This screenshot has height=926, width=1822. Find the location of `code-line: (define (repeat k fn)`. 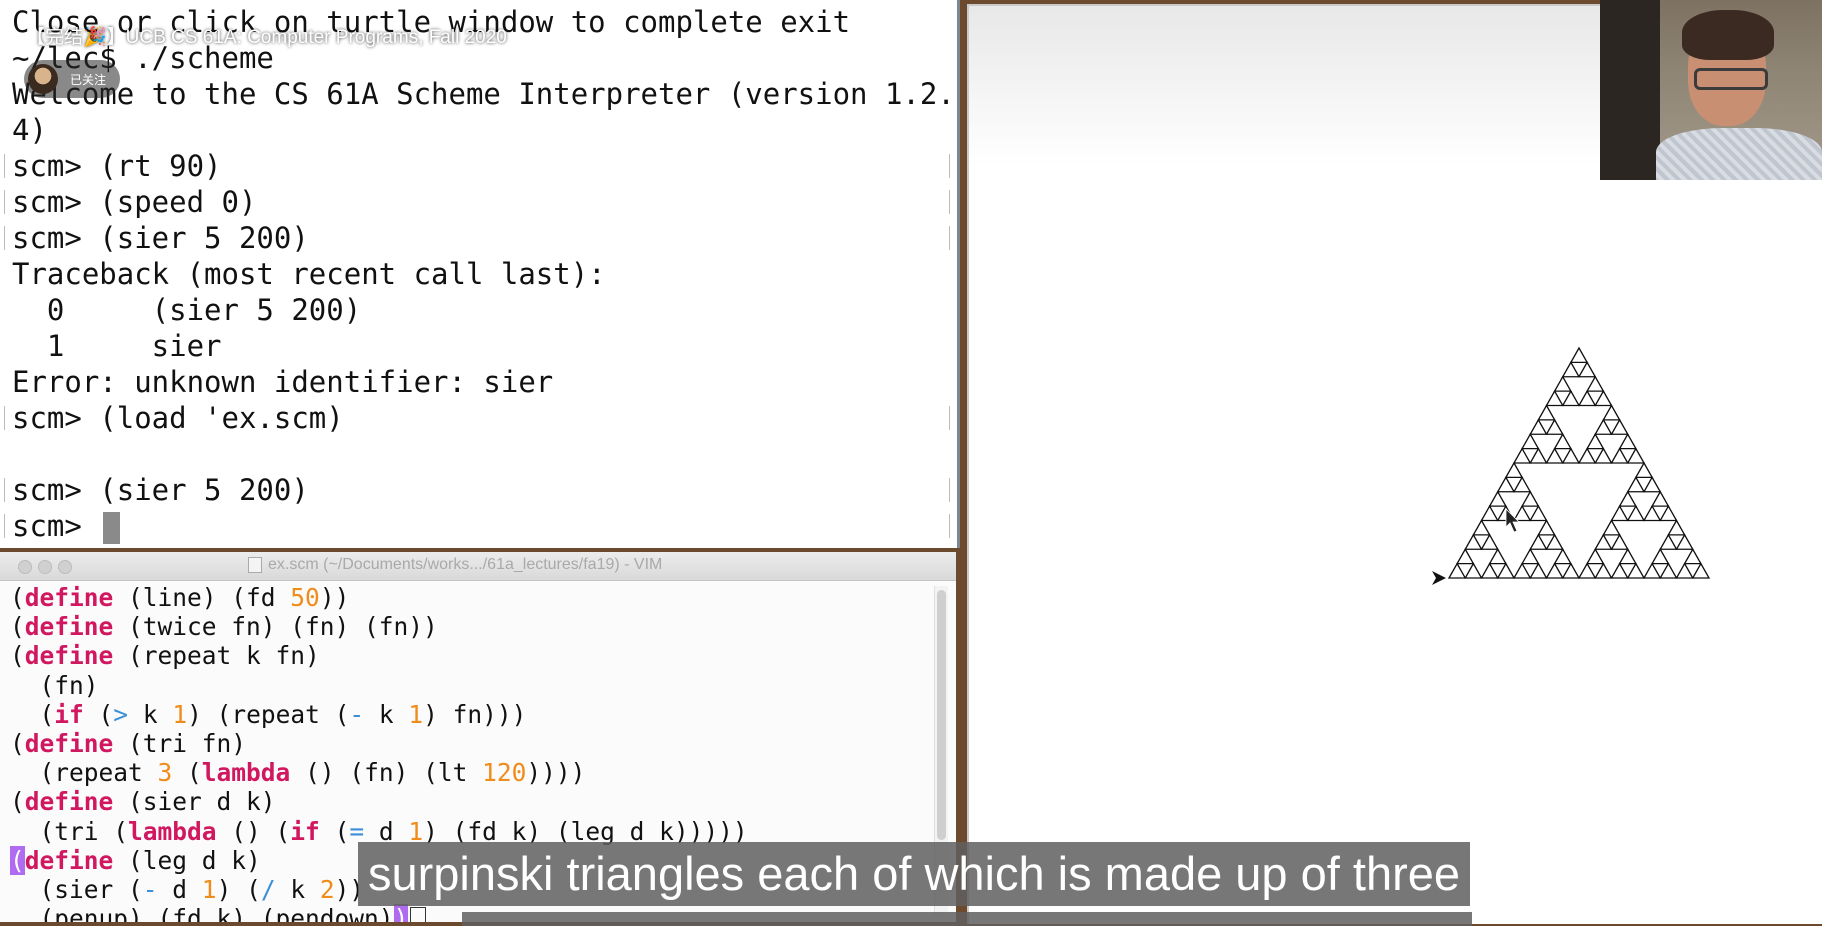

code-line: (define (repeat k fn) is located at coordinates (379, 655).